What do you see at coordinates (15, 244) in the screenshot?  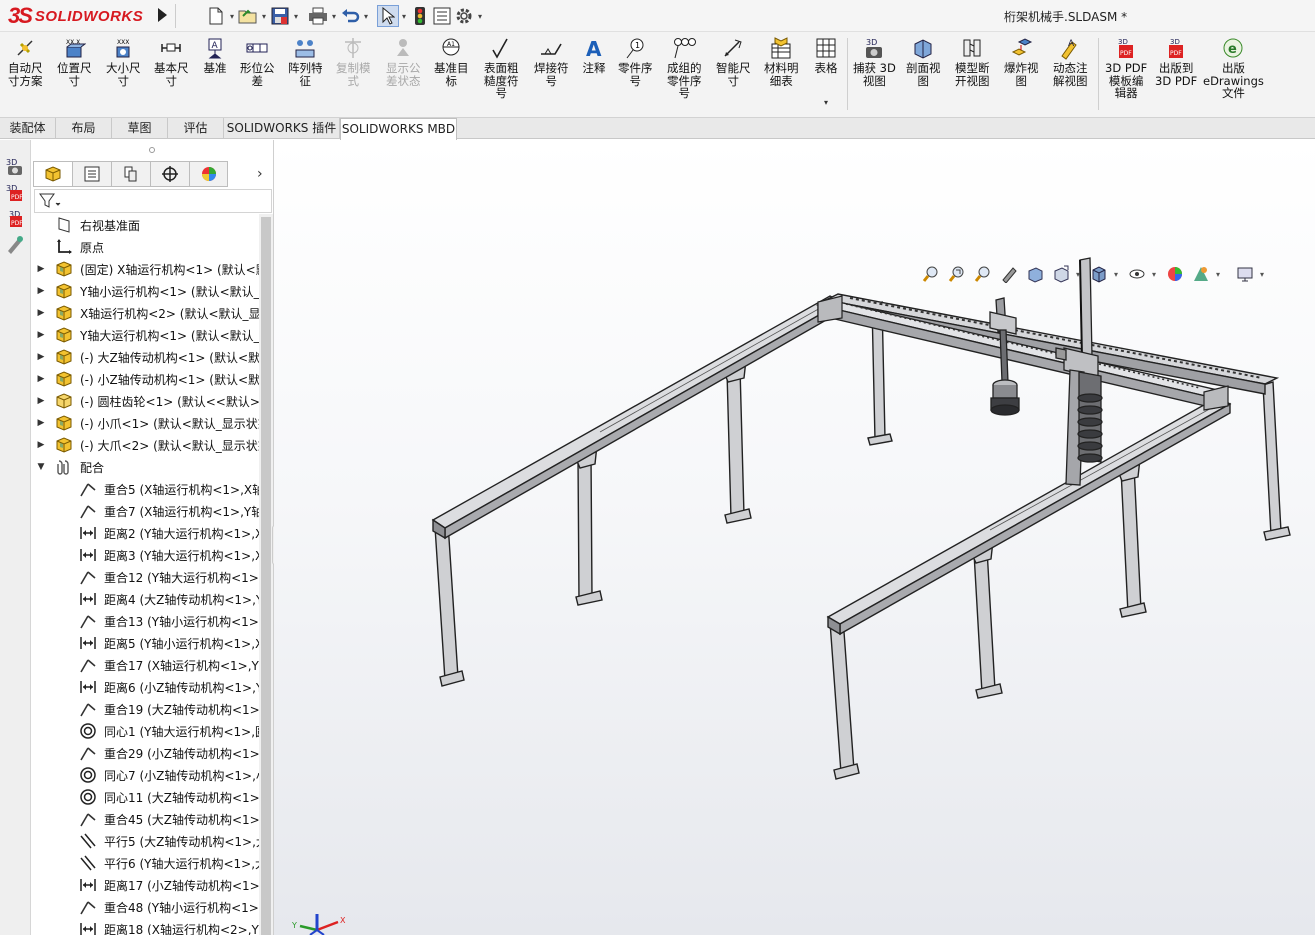 I see `dimxpert-icon` at bounding box center [15, 244].